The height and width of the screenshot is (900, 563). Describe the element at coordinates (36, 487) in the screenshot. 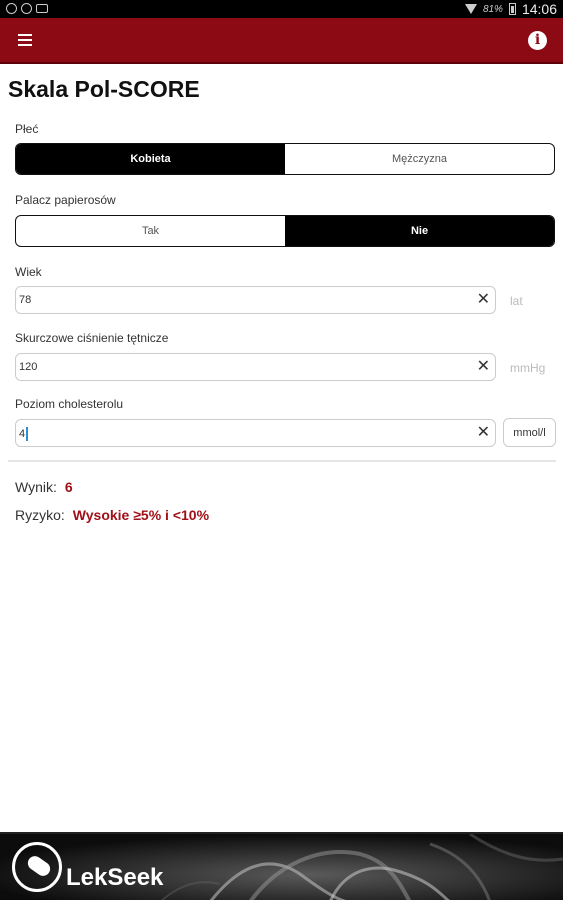

I see `score-label: Wynik:` at that location.